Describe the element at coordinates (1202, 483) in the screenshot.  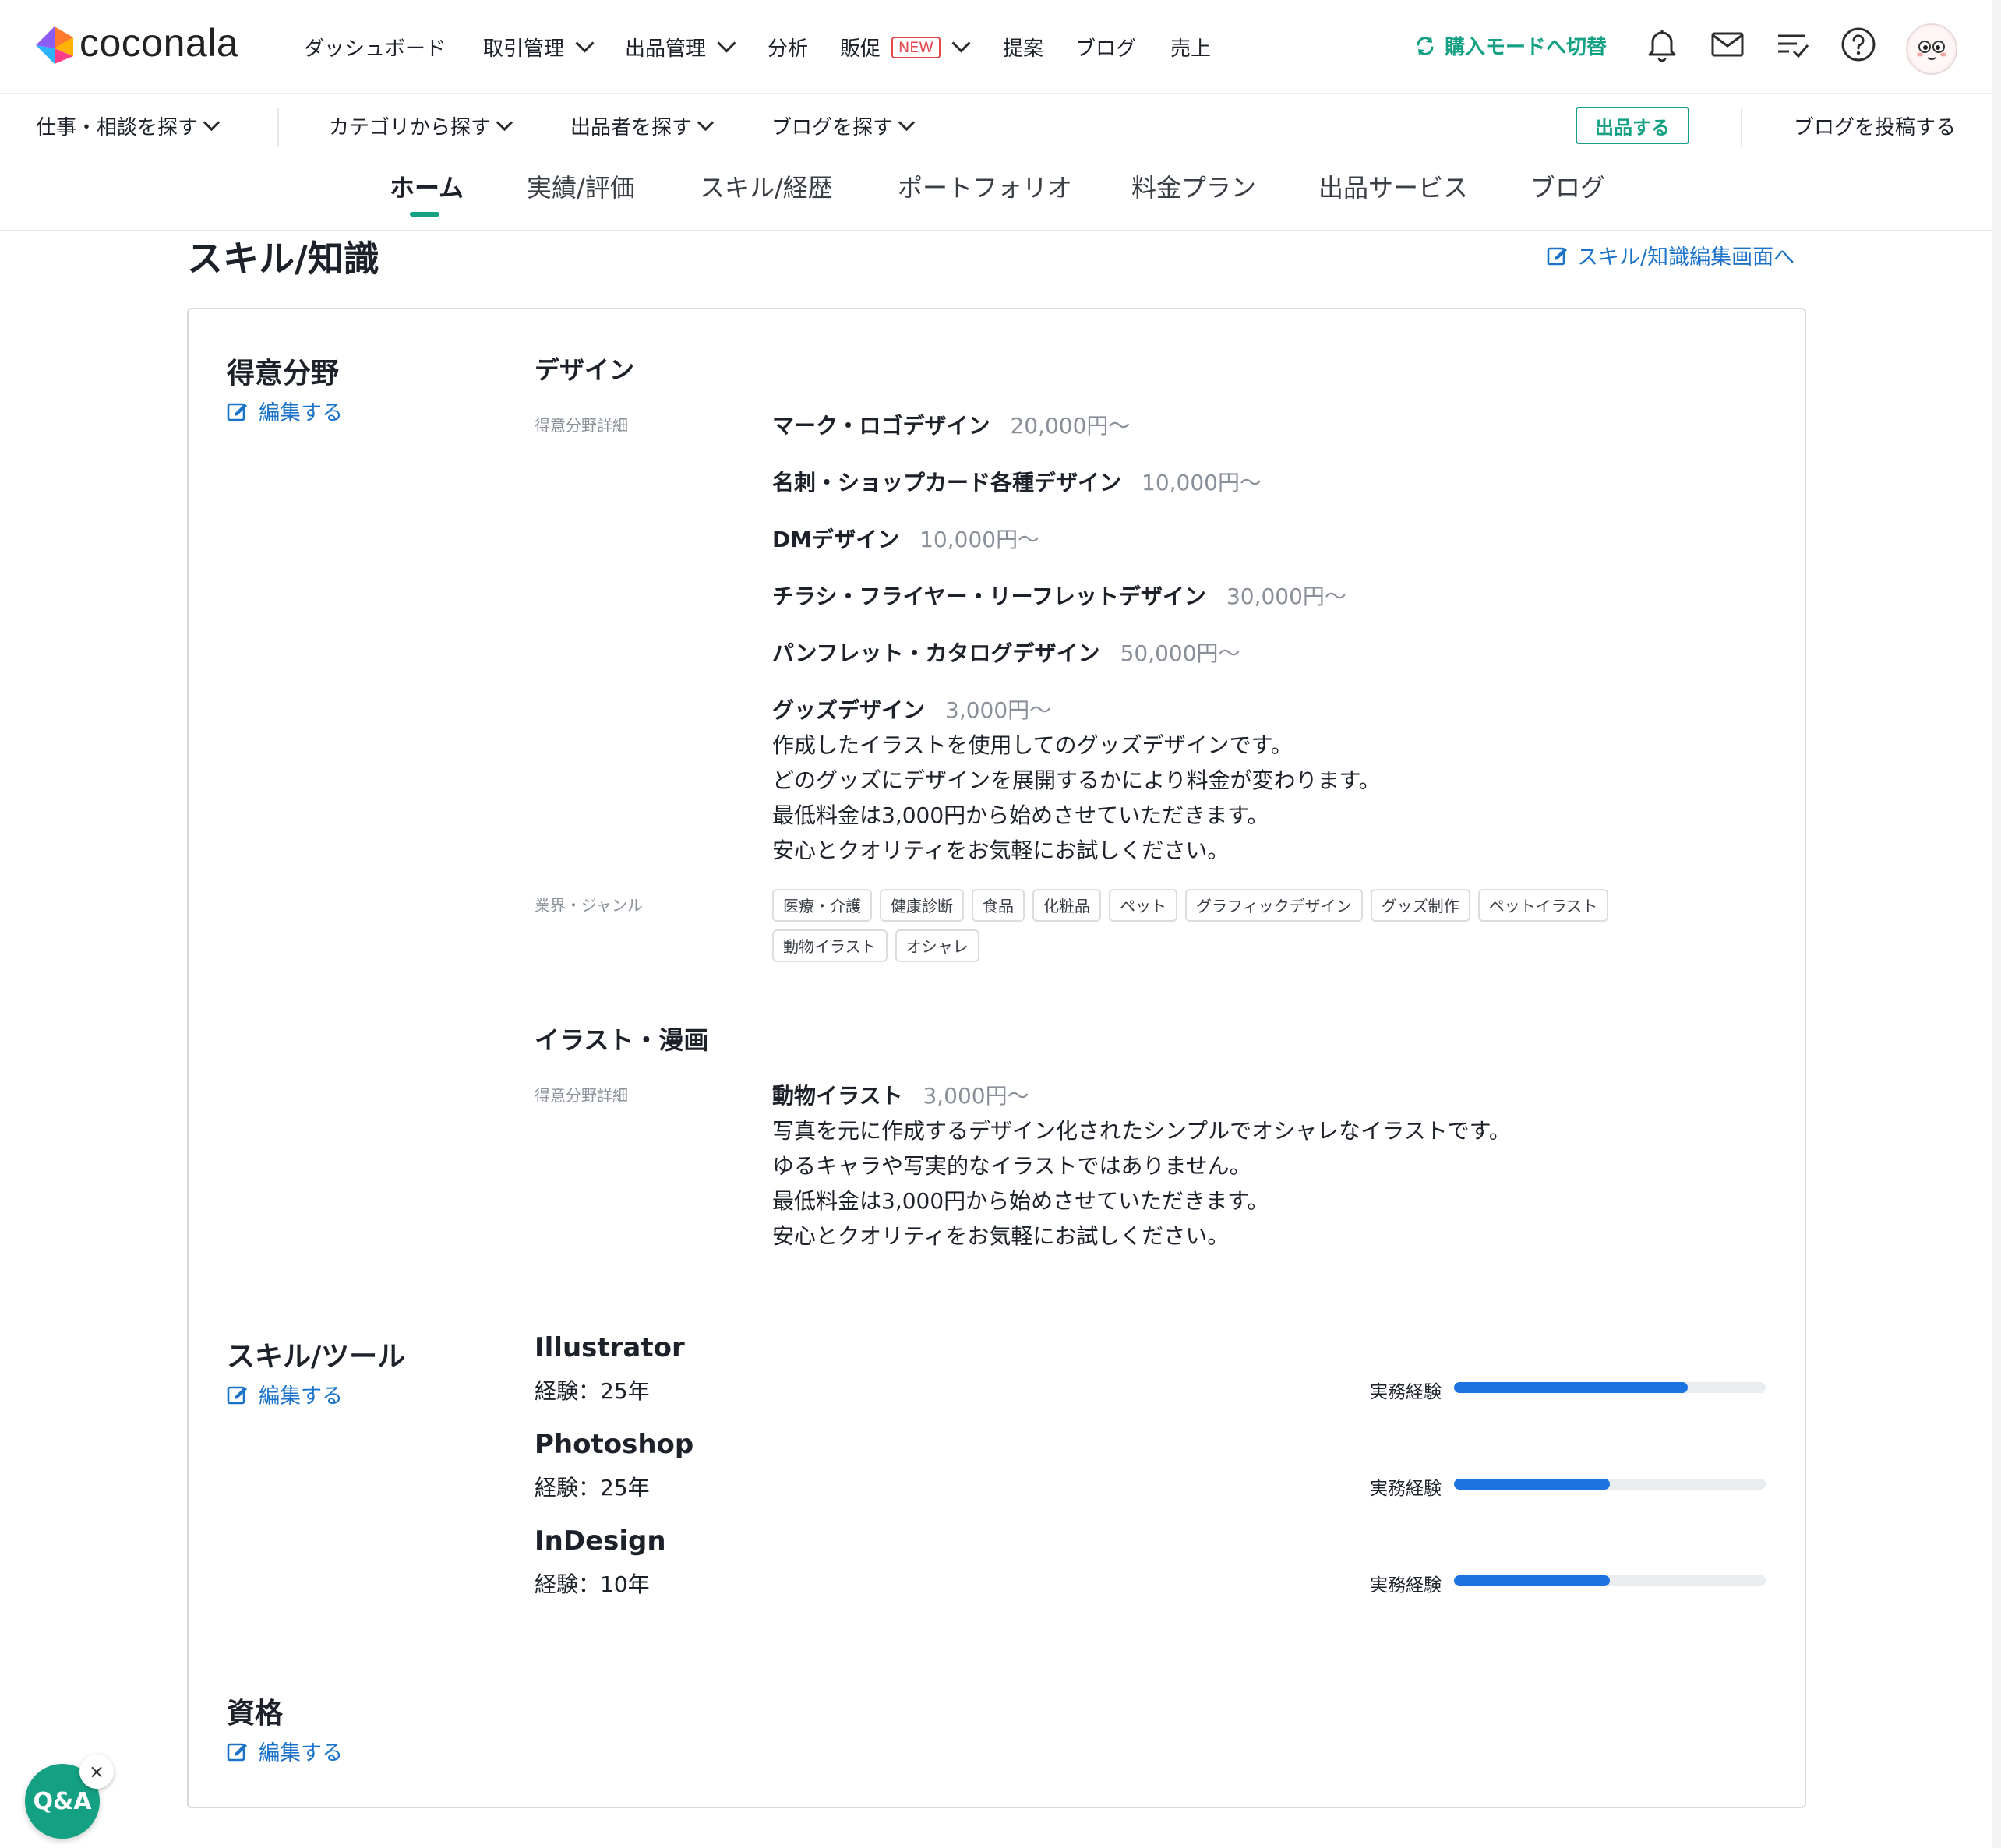
I see `specialty-price: 10,000円〜` at that location.